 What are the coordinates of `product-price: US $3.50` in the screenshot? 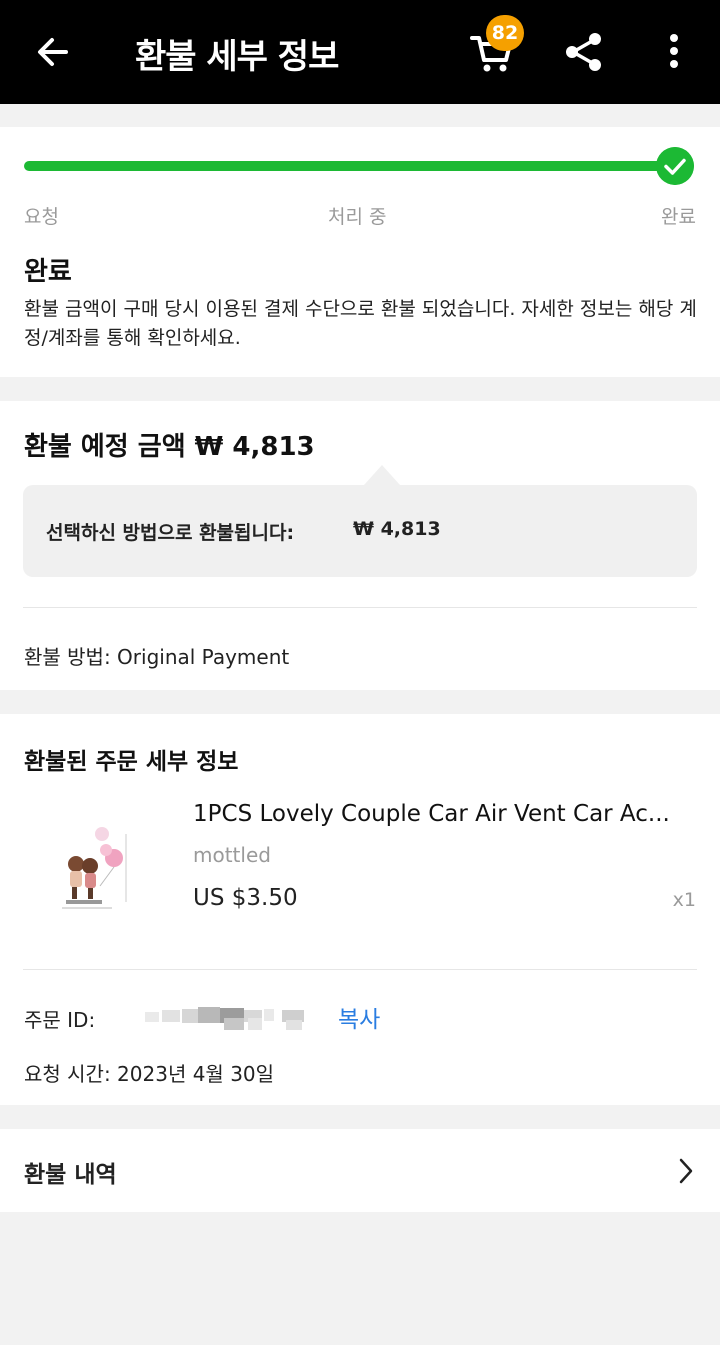 It's located at (245, 898).